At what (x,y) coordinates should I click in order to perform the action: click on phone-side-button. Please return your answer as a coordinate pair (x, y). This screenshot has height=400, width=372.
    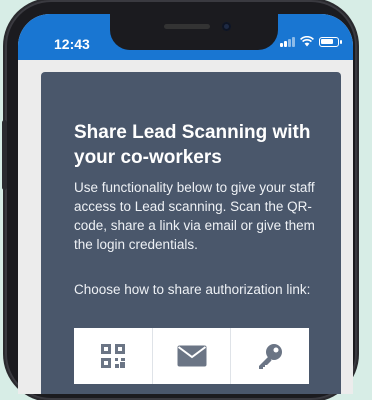
    Looking at the image, I should click on (4, 155).